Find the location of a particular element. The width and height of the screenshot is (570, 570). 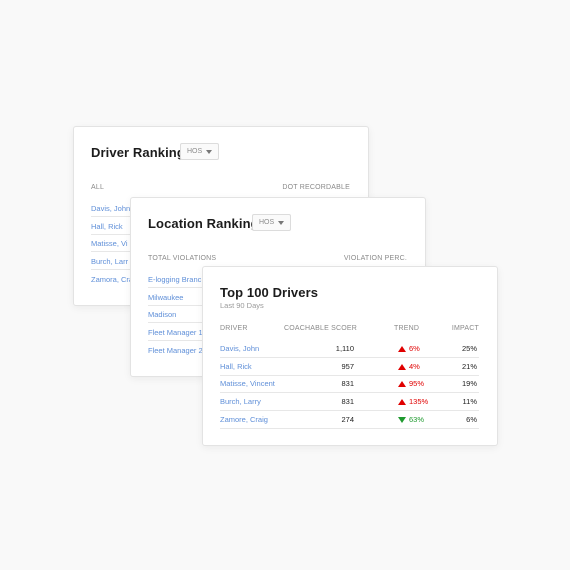

location-ranking-title: Location Ranking is located at coordinates (203, 223).